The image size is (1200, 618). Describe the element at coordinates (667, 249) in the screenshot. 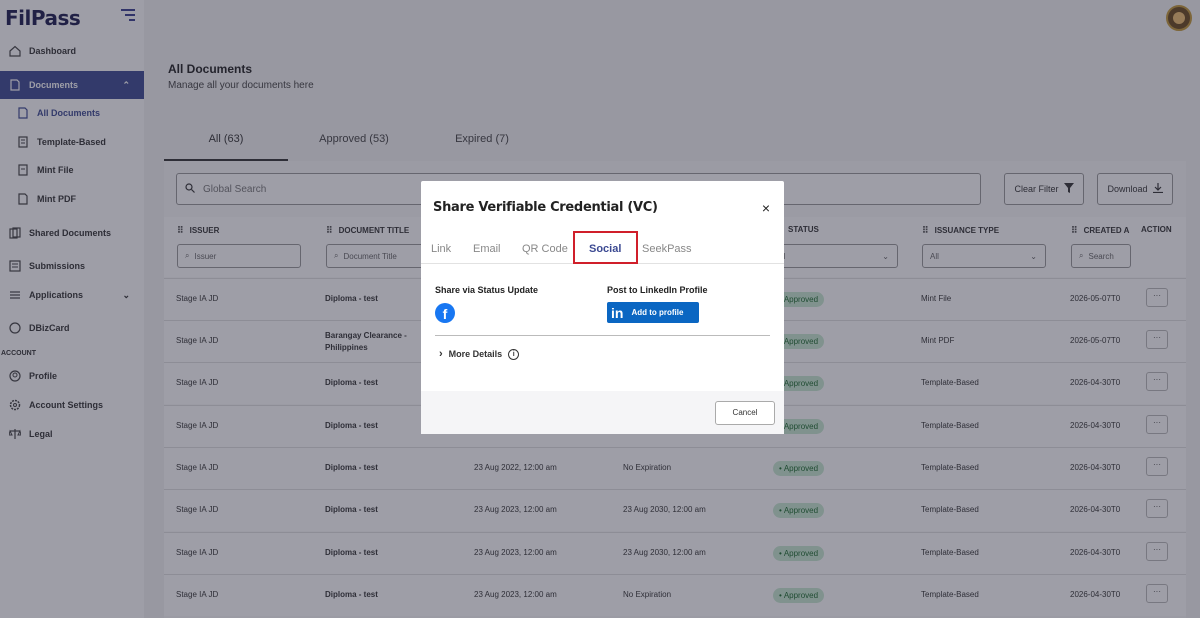

I see `tab-seekpass: SeekPass` at that location.